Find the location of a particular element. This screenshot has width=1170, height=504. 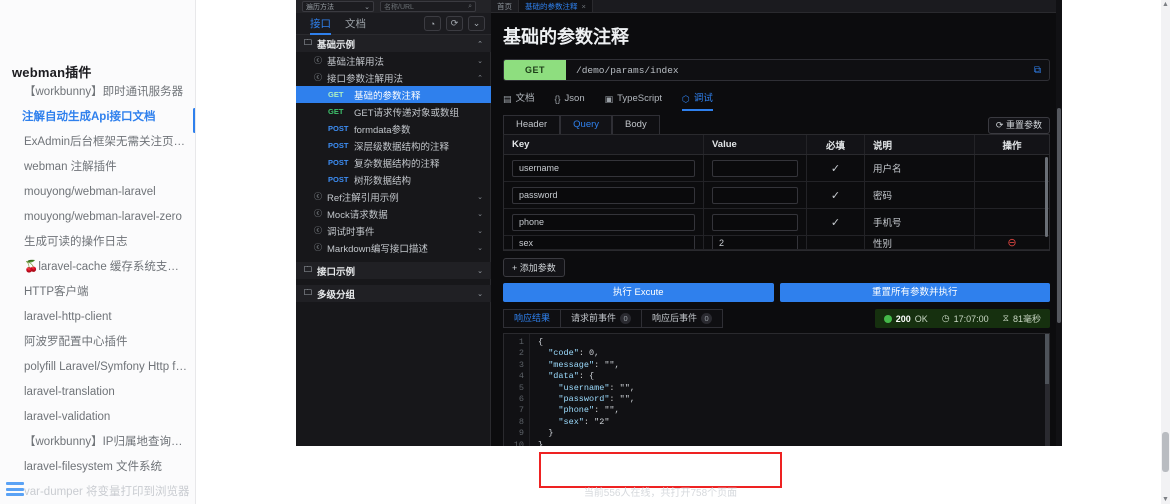

tab-typescript: ▣ TypeScript is located at coordinates (633, 99).